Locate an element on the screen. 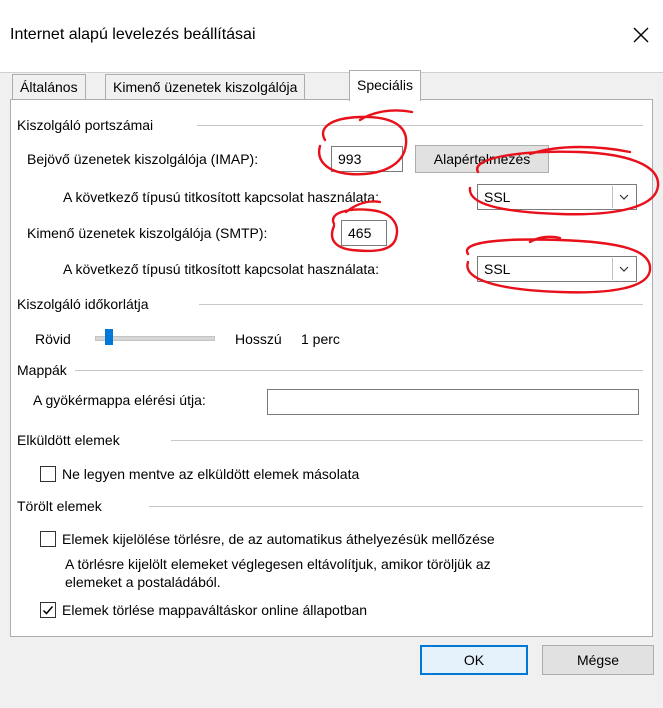 Image resolution: width=663 pixels, height=708 pixels. outgoing-server-label: Kimenő üzenetek kiszolgálója (SMTP): is located at coordinates (147, 233).